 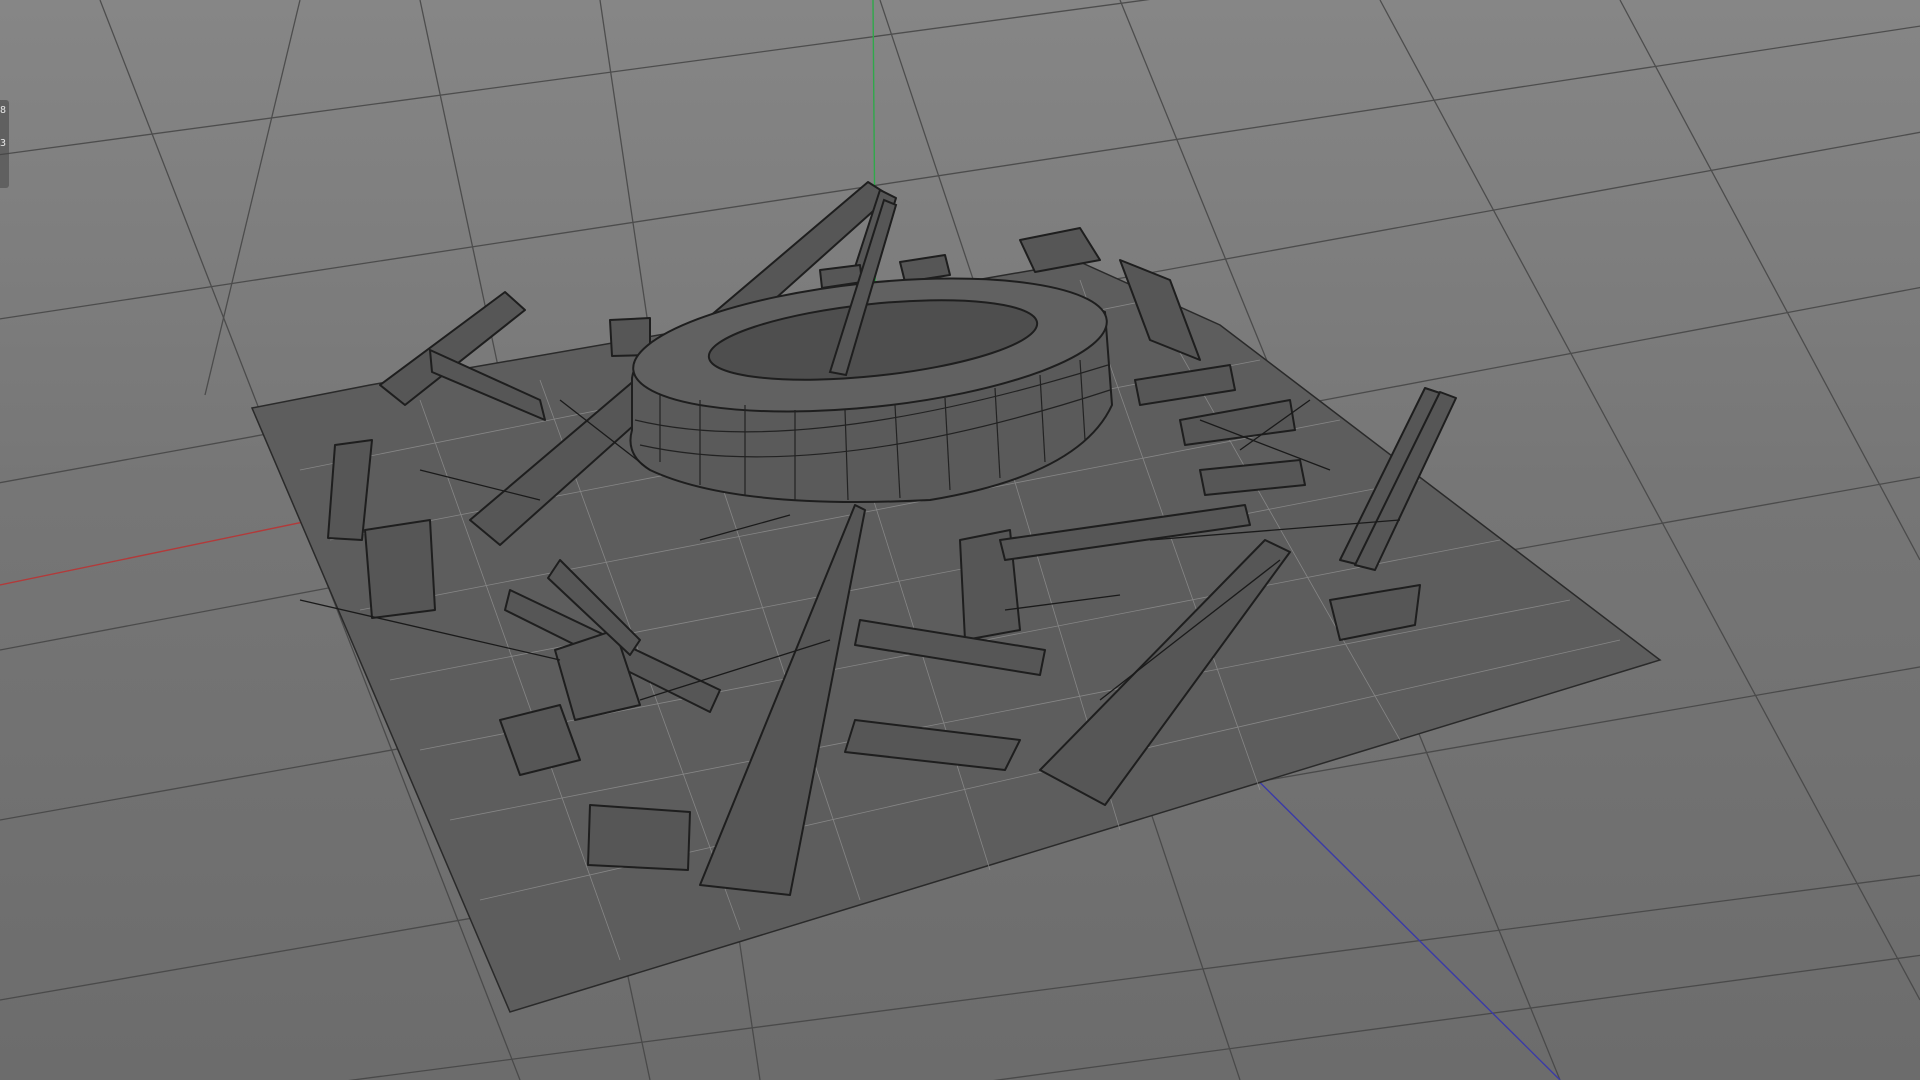 I want to click on viewport-hud: 8 3, so click(x=4, y=144).